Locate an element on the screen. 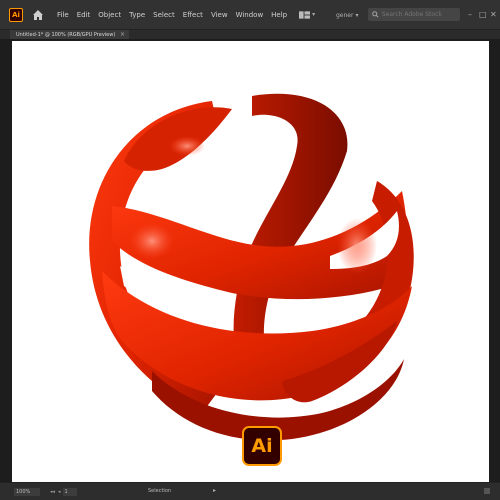 The width and height of the screenshot is (500, 500). highlight-top is located at coordinates (187, 146).